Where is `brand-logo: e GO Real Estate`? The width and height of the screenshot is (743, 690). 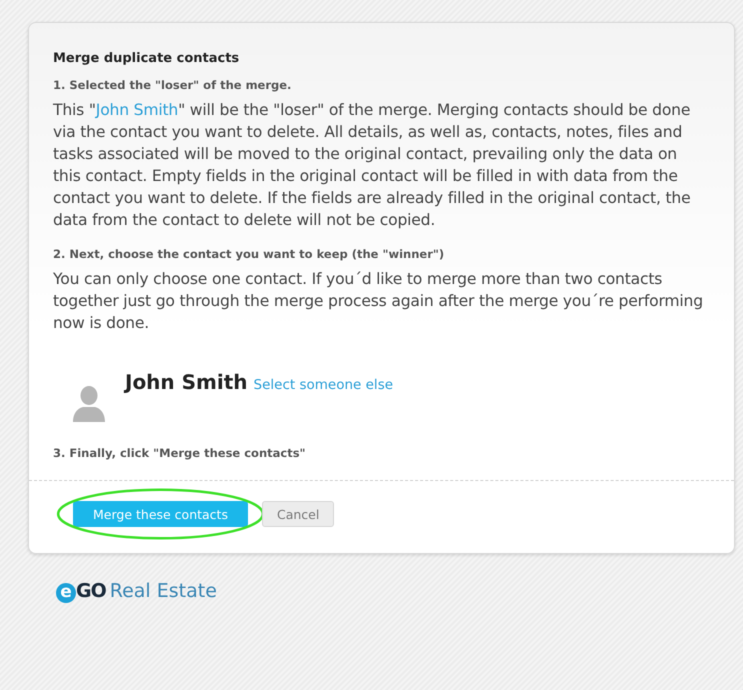
brand-logo: e GO Real Estate is located at coordinates (381, 578).